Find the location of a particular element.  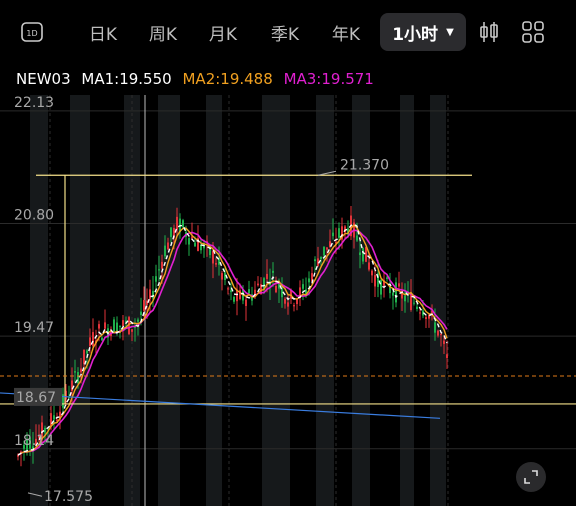

interval-dropdown-label: 1小时 is located at coordinates (415, 34).